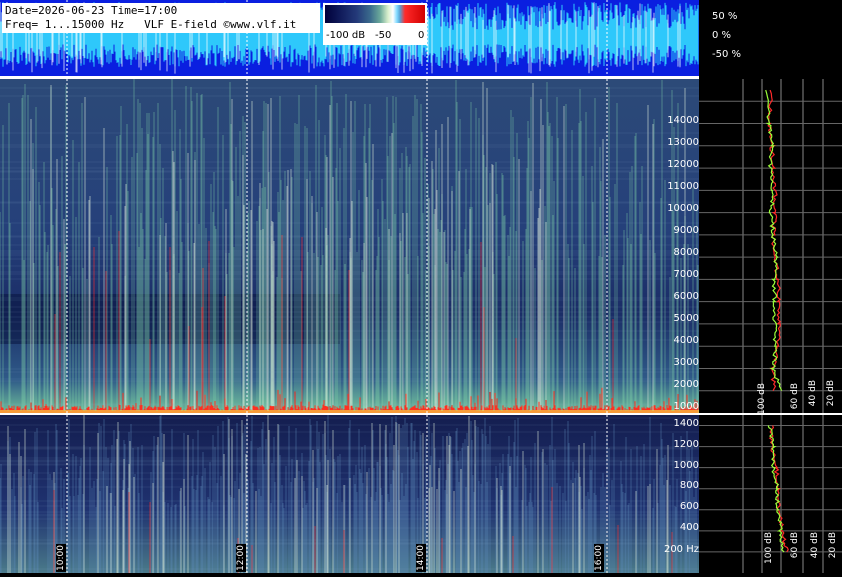  What do you see at coordinates (241, 558) in the screenshot?
I see `time-label-1200: 12:00` at bounding box center [241, 558].